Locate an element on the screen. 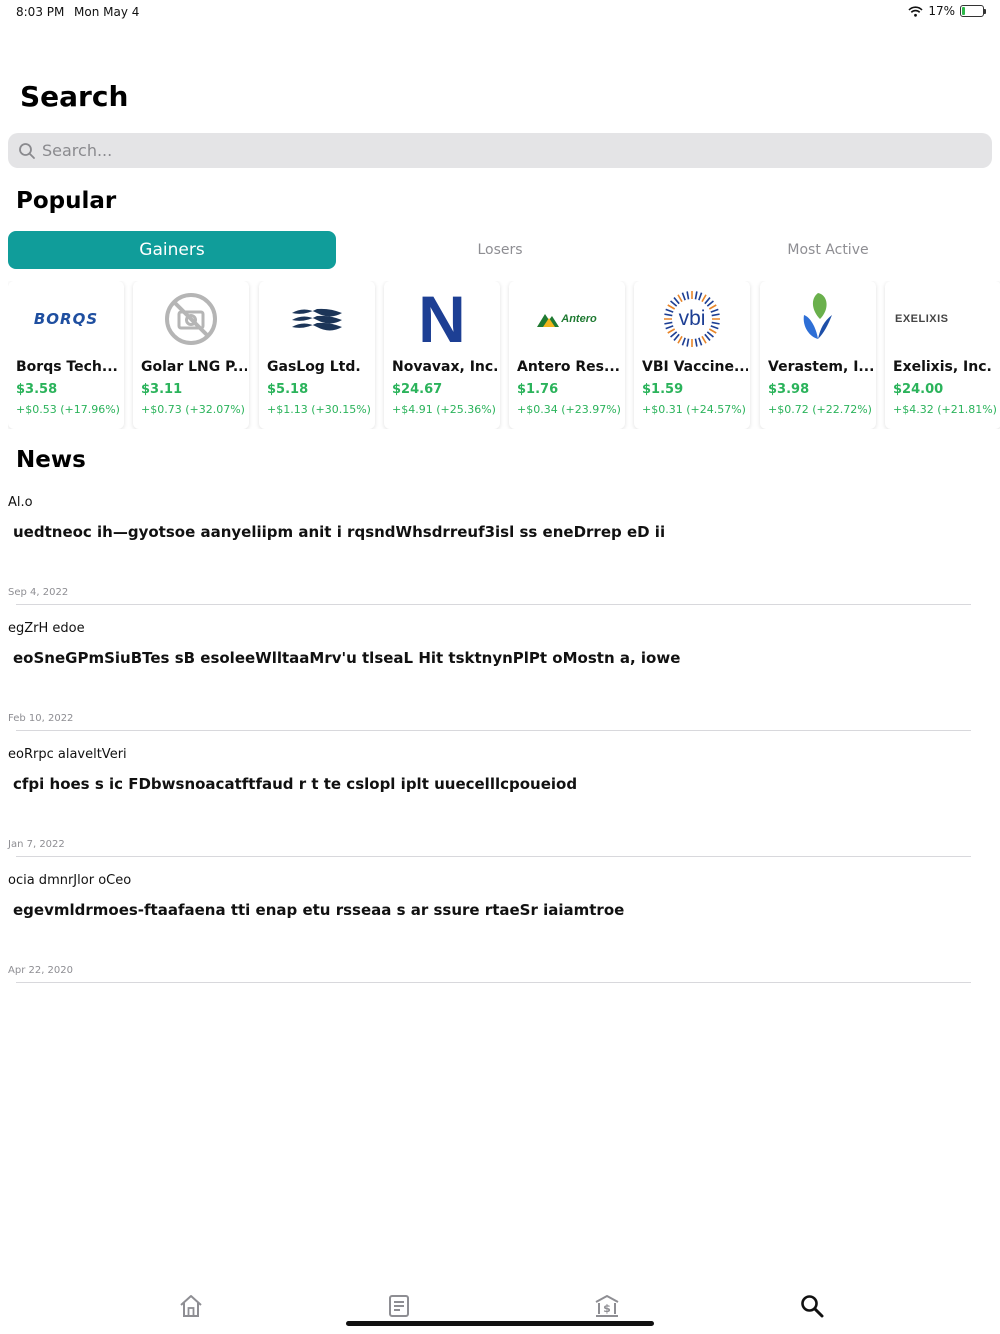 The image size is (1000, 1334). stock-price: $24.67 is located at coordinates (417, 389).